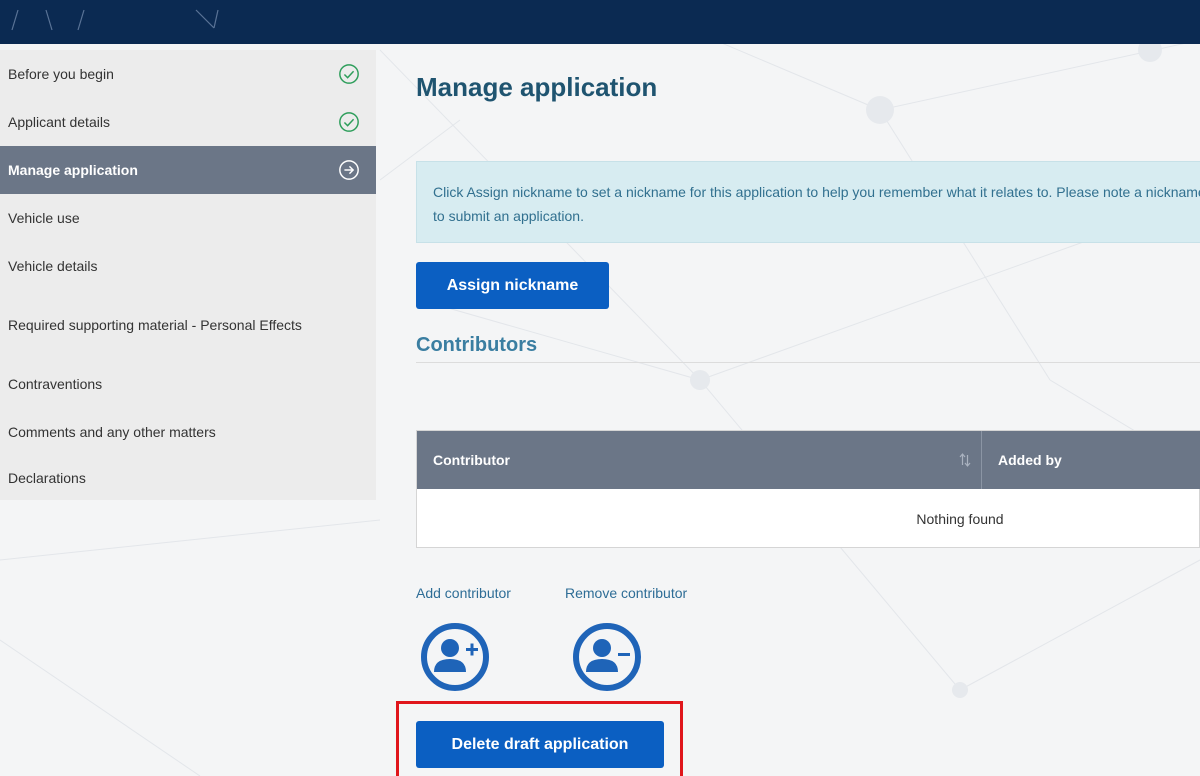  Describe the element at coordinates (455, 657) in the screenshot. I see `add-user-icon` at that location.